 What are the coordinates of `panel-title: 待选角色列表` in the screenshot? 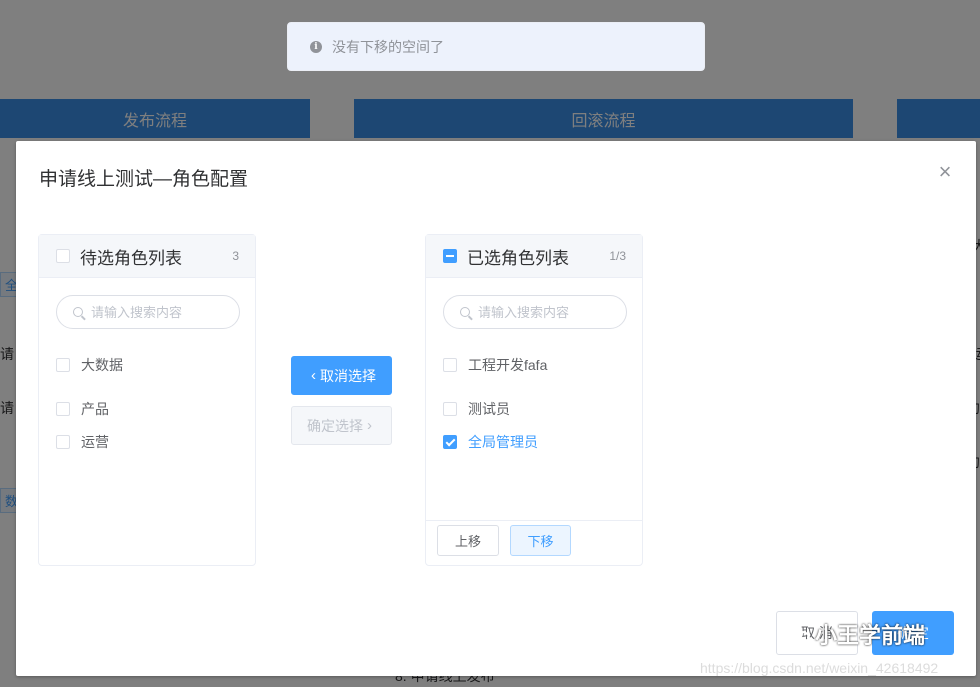 It's located at (131, 258).